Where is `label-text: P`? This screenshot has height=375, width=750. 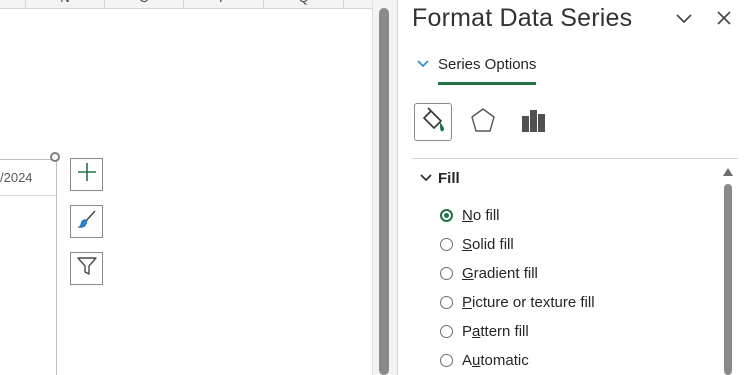
label-text: P is located at coordinates (467, 331).